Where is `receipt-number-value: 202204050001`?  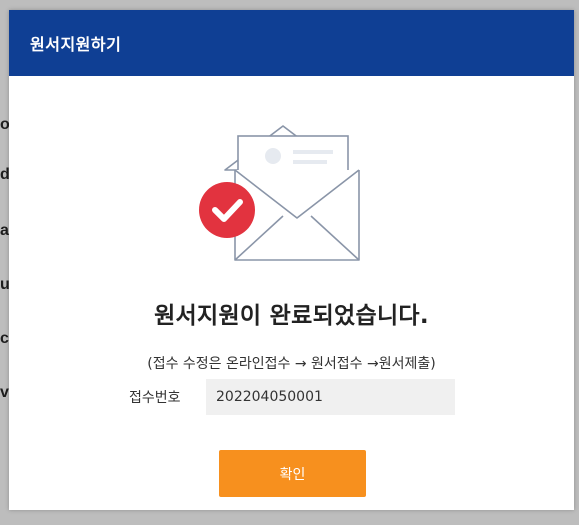 receipt-number-value: 202204050001 is located at coordinates (269, 397).